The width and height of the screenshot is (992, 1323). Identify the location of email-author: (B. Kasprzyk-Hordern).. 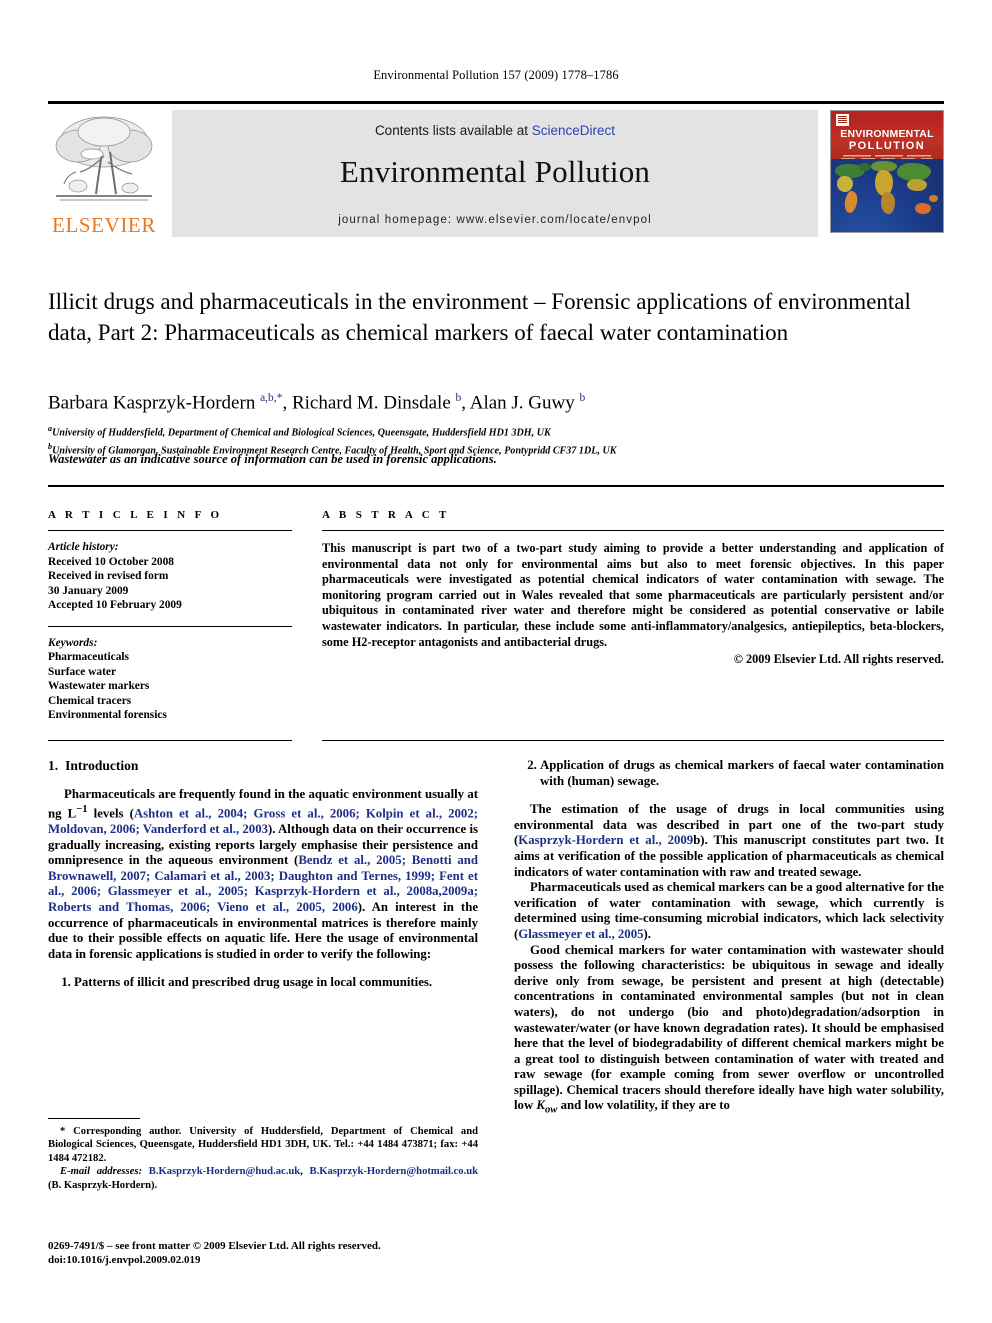
(103, 1185).